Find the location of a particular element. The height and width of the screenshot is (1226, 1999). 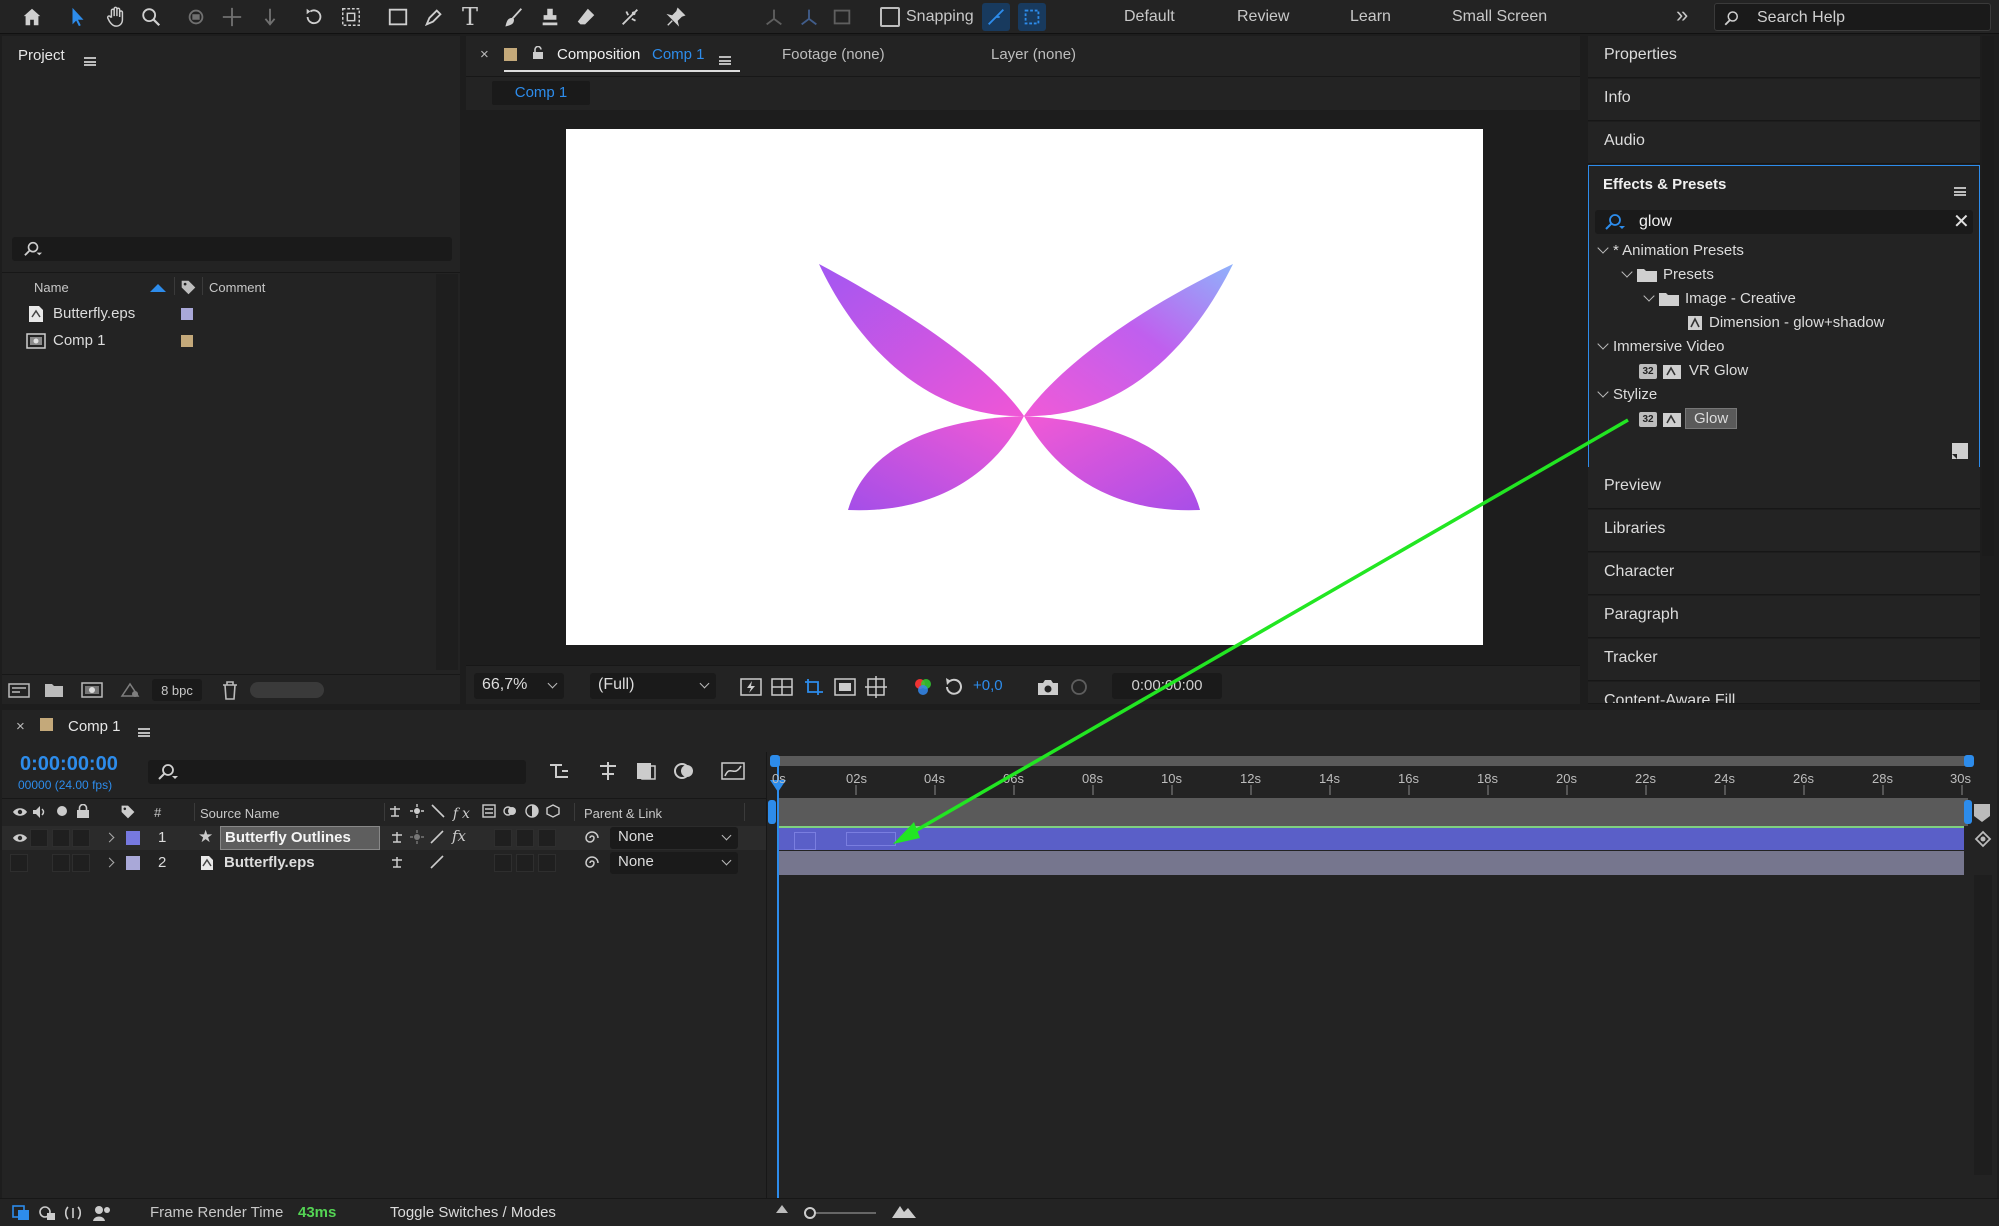

shy-switch-icon is located at coordinates (397, 862).